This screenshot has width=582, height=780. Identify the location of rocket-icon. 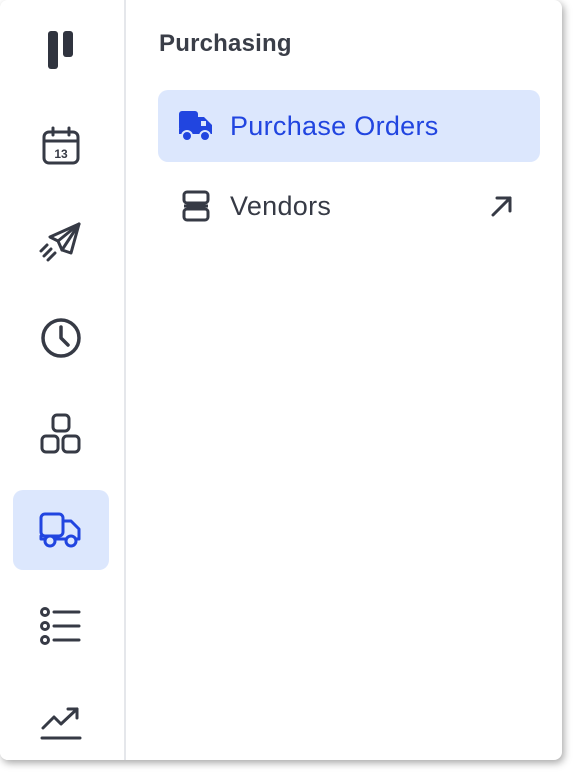
(60, 242).